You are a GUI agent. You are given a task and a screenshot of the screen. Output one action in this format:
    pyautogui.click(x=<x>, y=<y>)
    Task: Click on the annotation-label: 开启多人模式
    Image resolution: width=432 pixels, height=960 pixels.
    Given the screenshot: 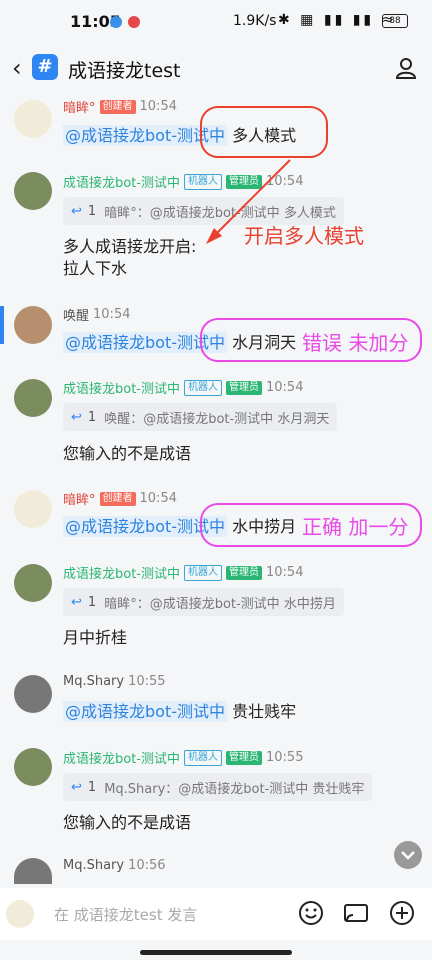 What is the action you would take?
    pyautogui.click(x=304, y=236)
    